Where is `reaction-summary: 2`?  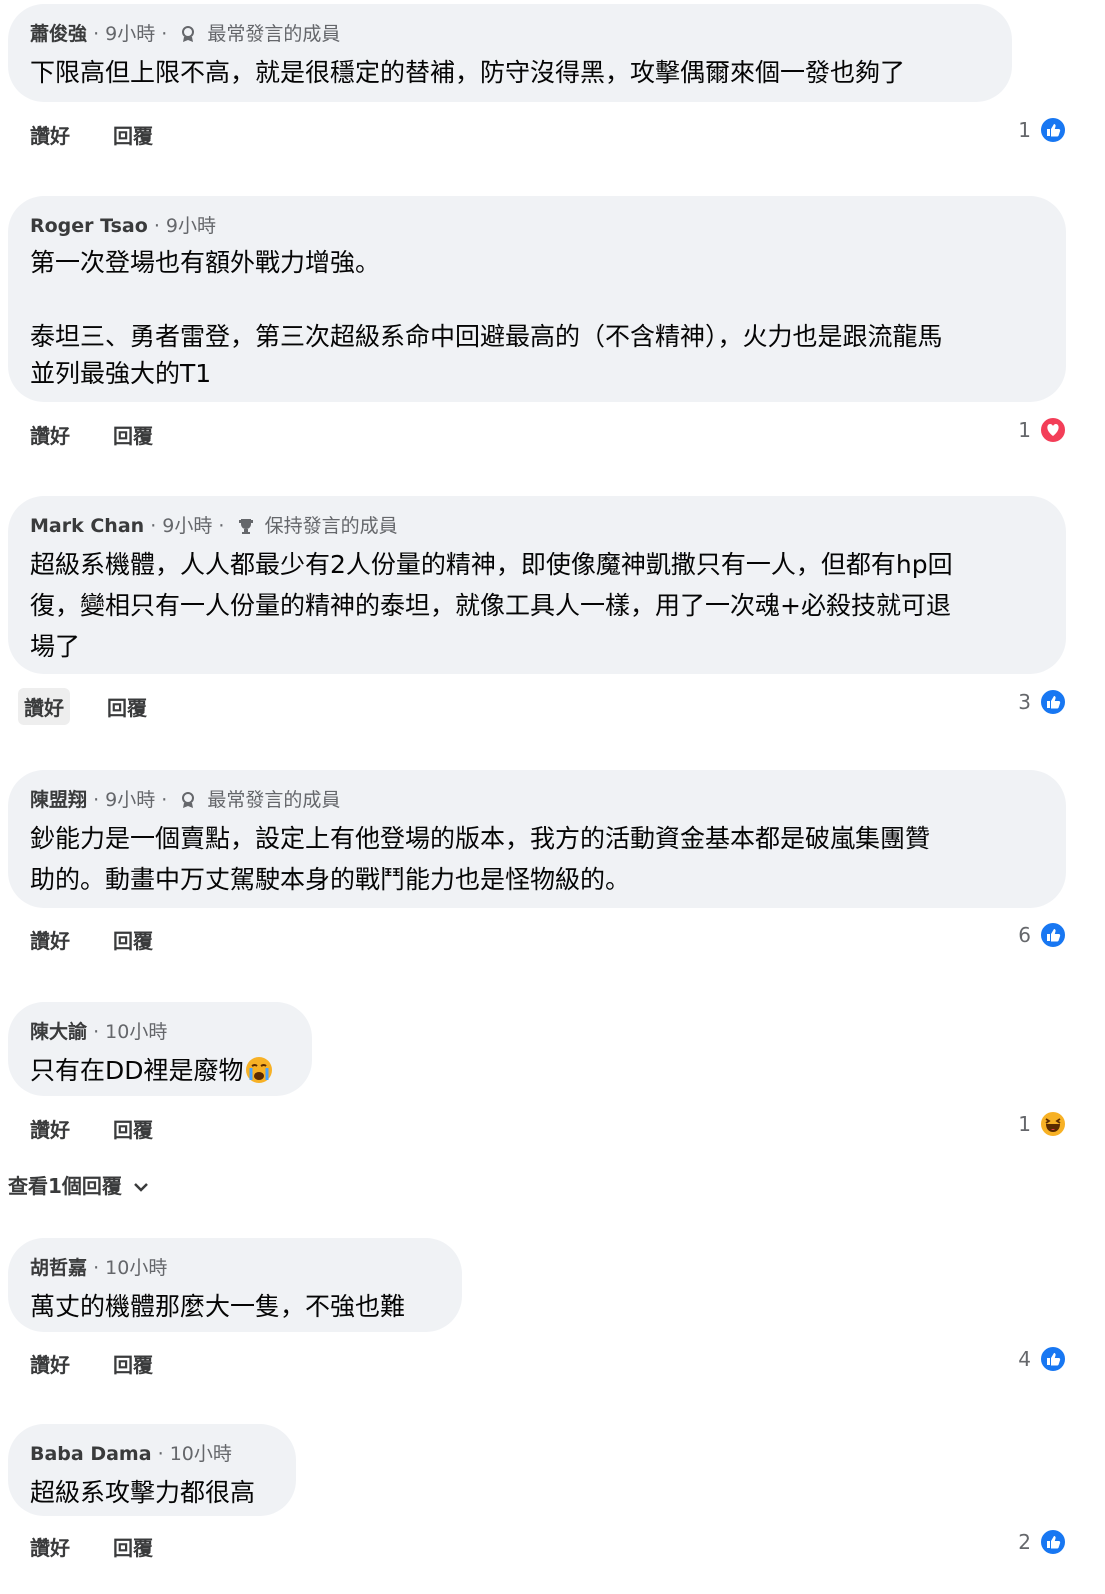 reaction-summary: 2 is located at coordinates (1042, 1542).